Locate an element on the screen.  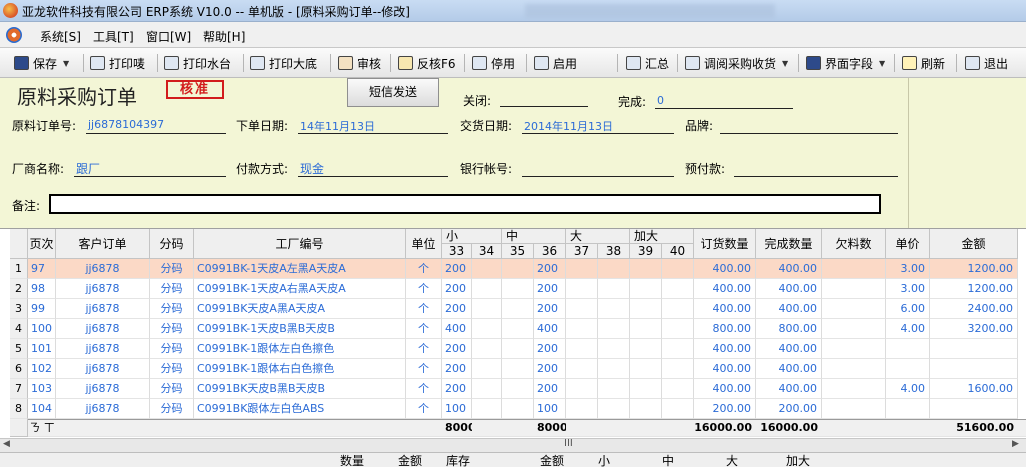
menu-window: 窗口[W] is located at coordinates (168, 36).